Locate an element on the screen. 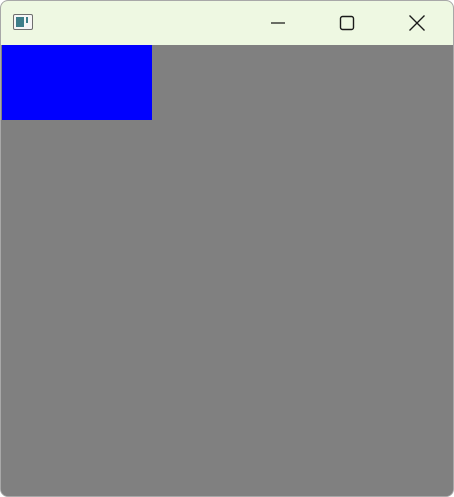 This screenshot has width=454, height=497. app-icon-bar is located at coordinates (27, 20).